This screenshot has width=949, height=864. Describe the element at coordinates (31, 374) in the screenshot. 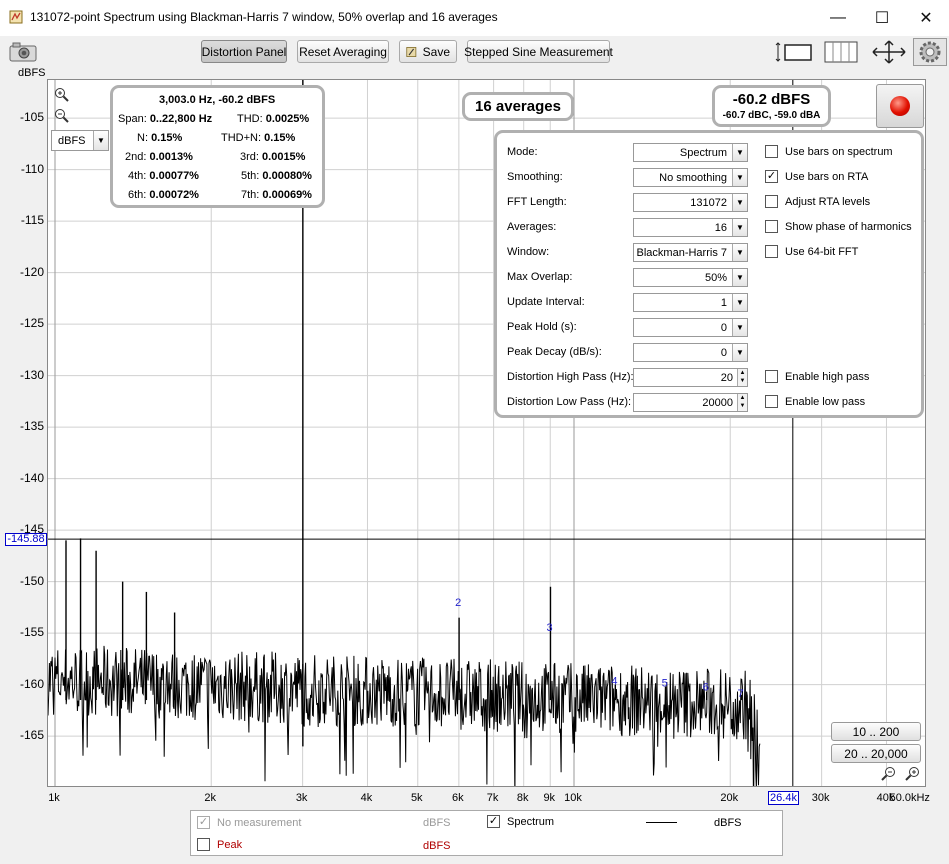

I see `y-tick-label: -130` at that location.